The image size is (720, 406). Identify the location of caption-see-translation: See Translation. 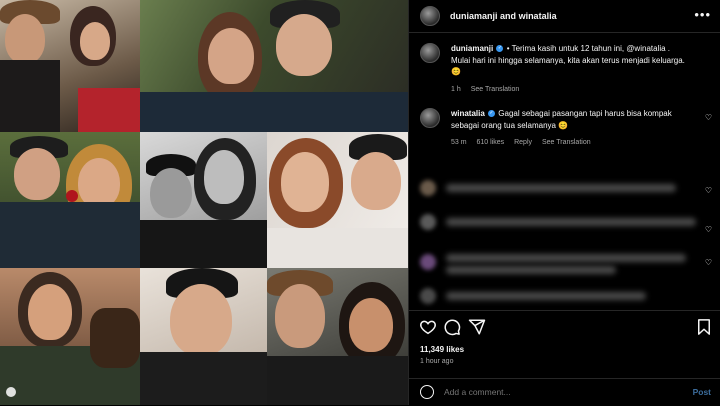
(495, 89).